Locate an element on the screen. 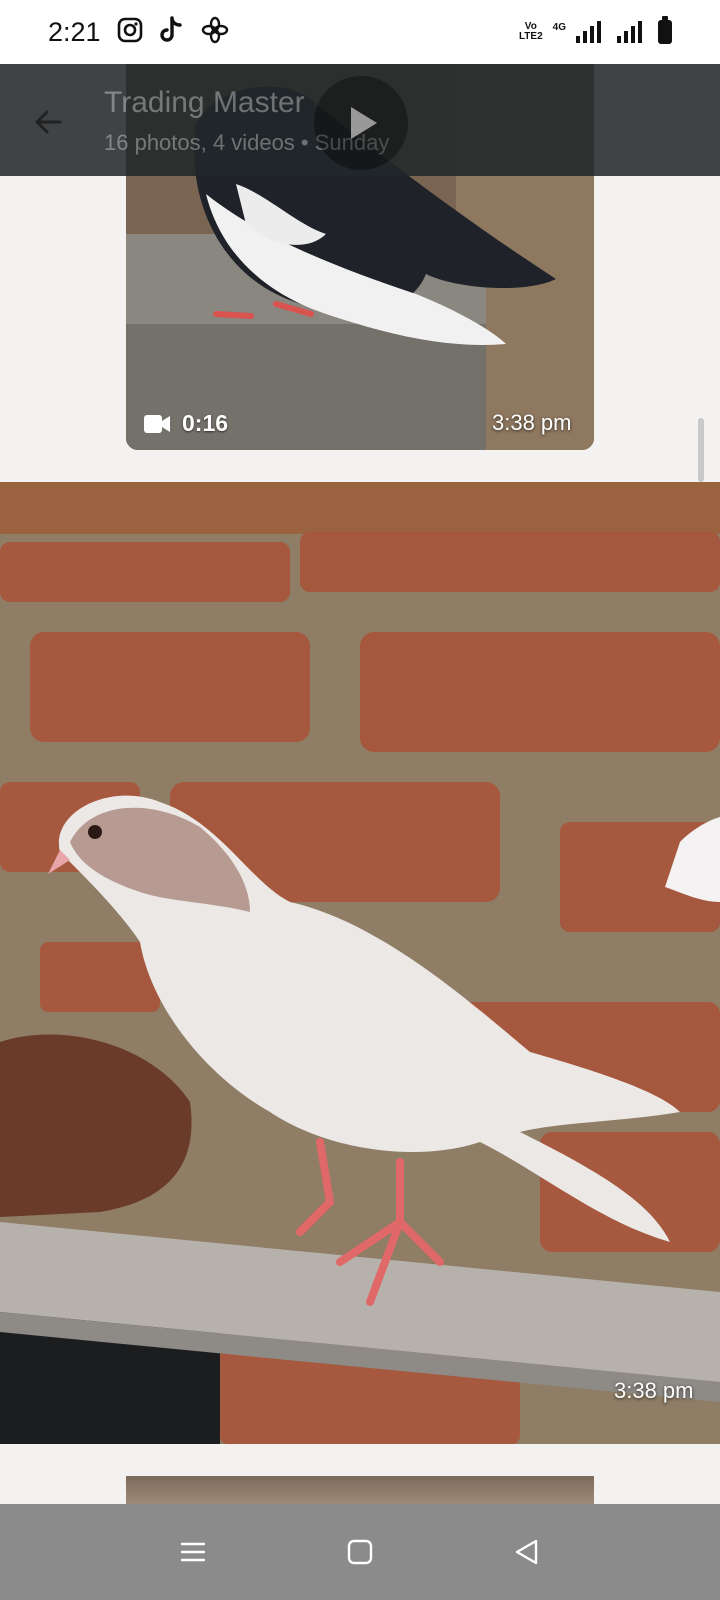 The image size is (720, 1600). recent-apps-button is located at coordinates (193, 1552).